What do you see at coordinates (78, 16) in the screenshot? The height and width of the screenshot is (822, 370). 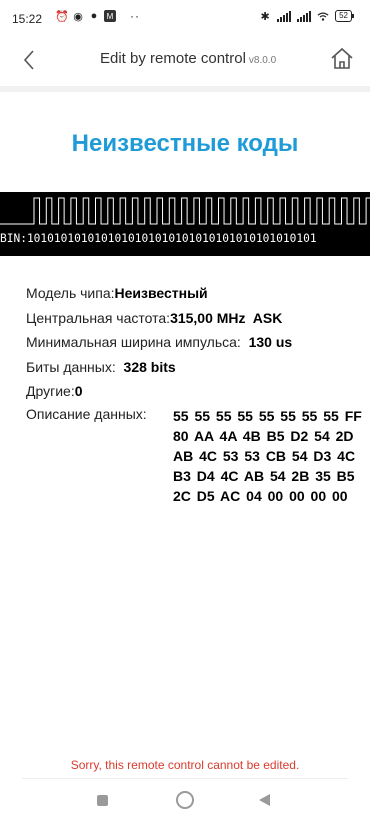 I see `whatsapp-icon: ◉` at bounding box center [78, 16].